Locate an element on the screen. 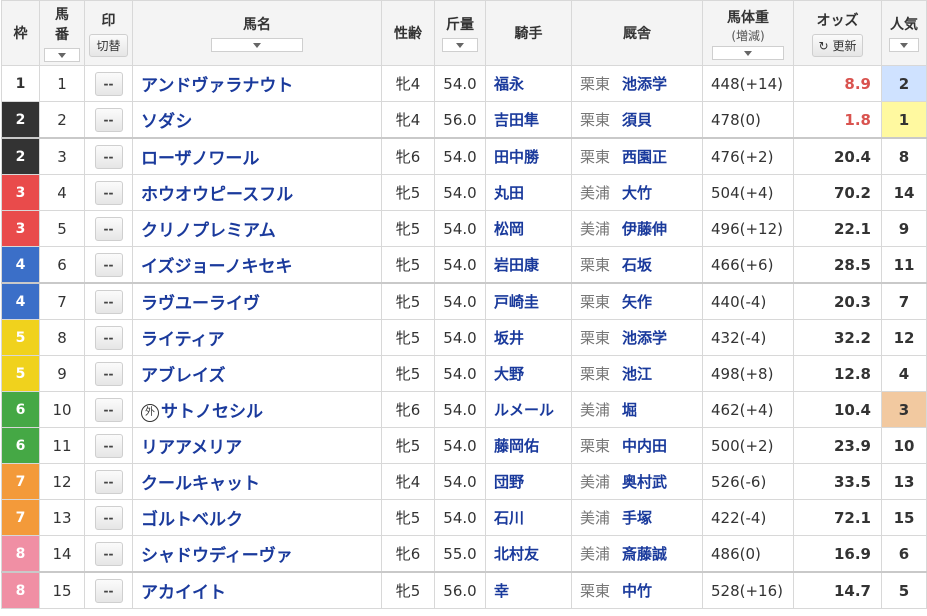  col-name: 馬名 is located at coordinates (257, 33).